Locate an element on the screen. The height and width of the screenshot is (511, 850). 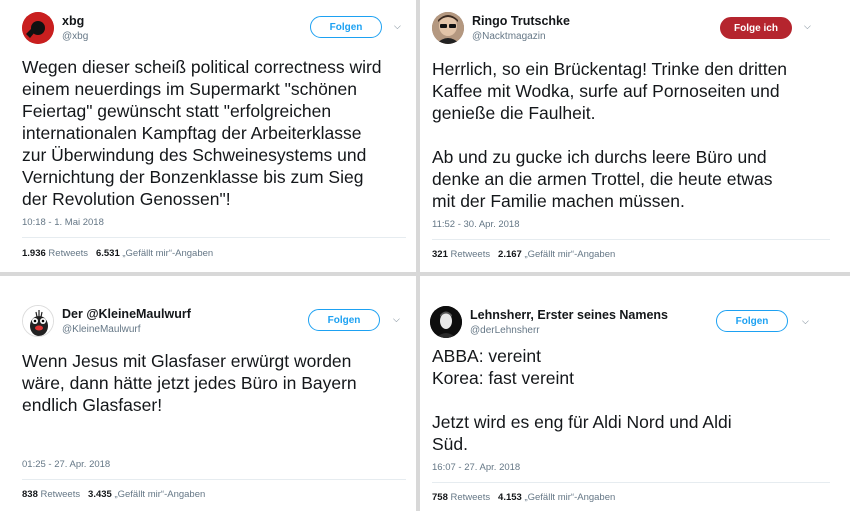
tweet-line: Feiertag" gewünscht statt "erfolgreichen is located at coordinates (177, 111).